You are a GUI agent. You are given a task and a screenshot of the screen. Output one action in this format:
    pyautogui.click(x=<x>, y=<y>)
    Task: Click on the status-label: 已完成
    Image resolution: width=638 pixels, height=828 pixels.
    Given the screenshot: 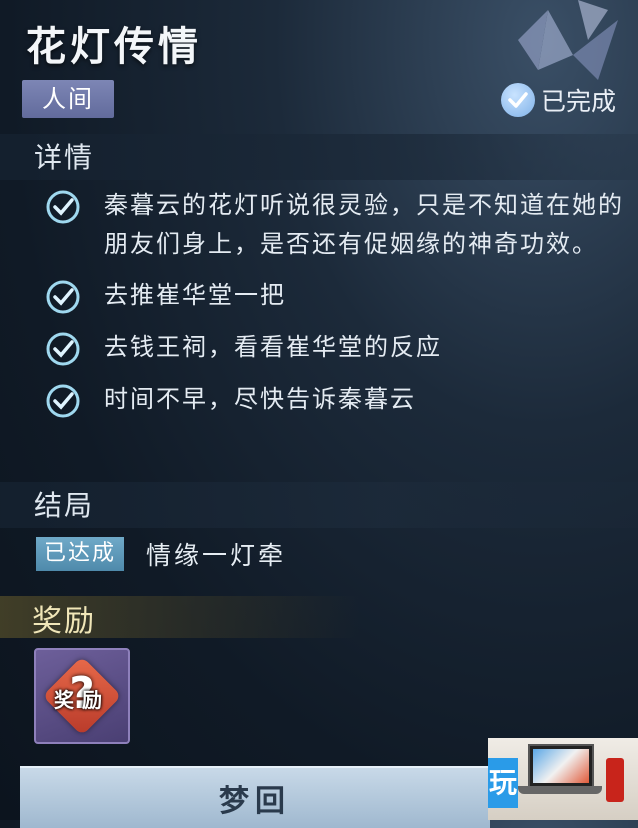 What is the action you would take?
    pyautogui.click(x=578, y=101)
    